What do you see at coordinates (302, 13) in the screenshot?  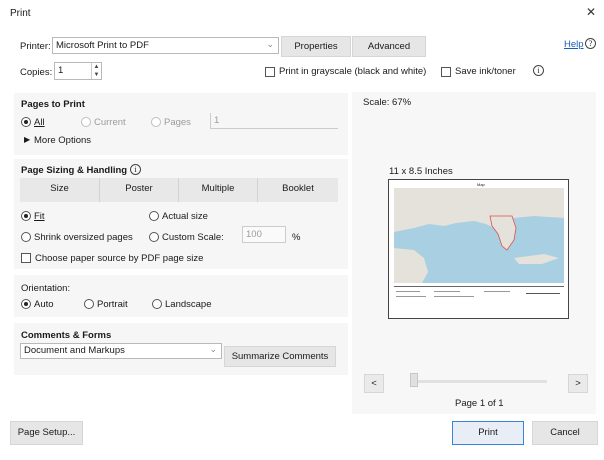 I see `title-bar` at bounding box center [302, 13].